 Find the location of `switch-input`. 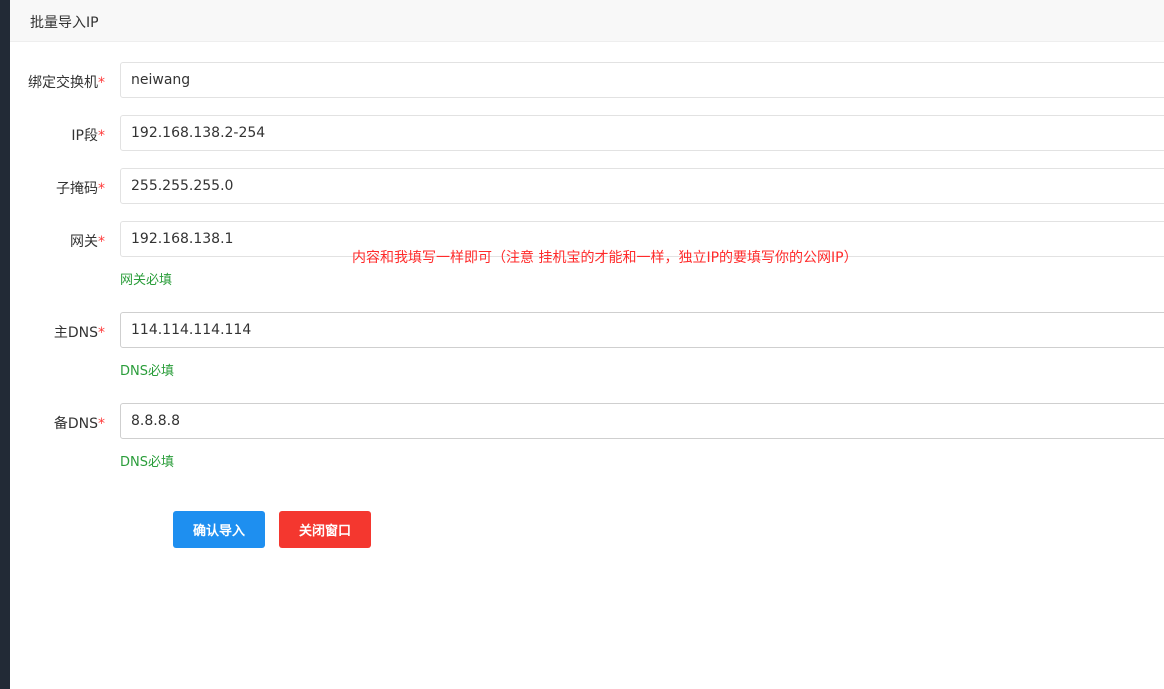

switch-input is located at coordinates (642, 80).